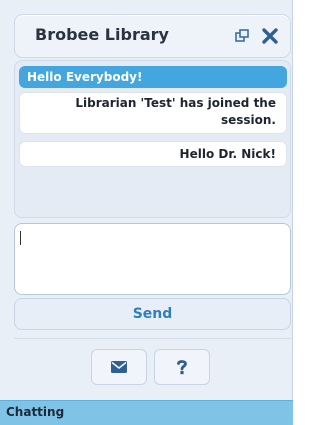 This screenshot has height=425, width=320. I want to click on message-input, so click(152, 259).